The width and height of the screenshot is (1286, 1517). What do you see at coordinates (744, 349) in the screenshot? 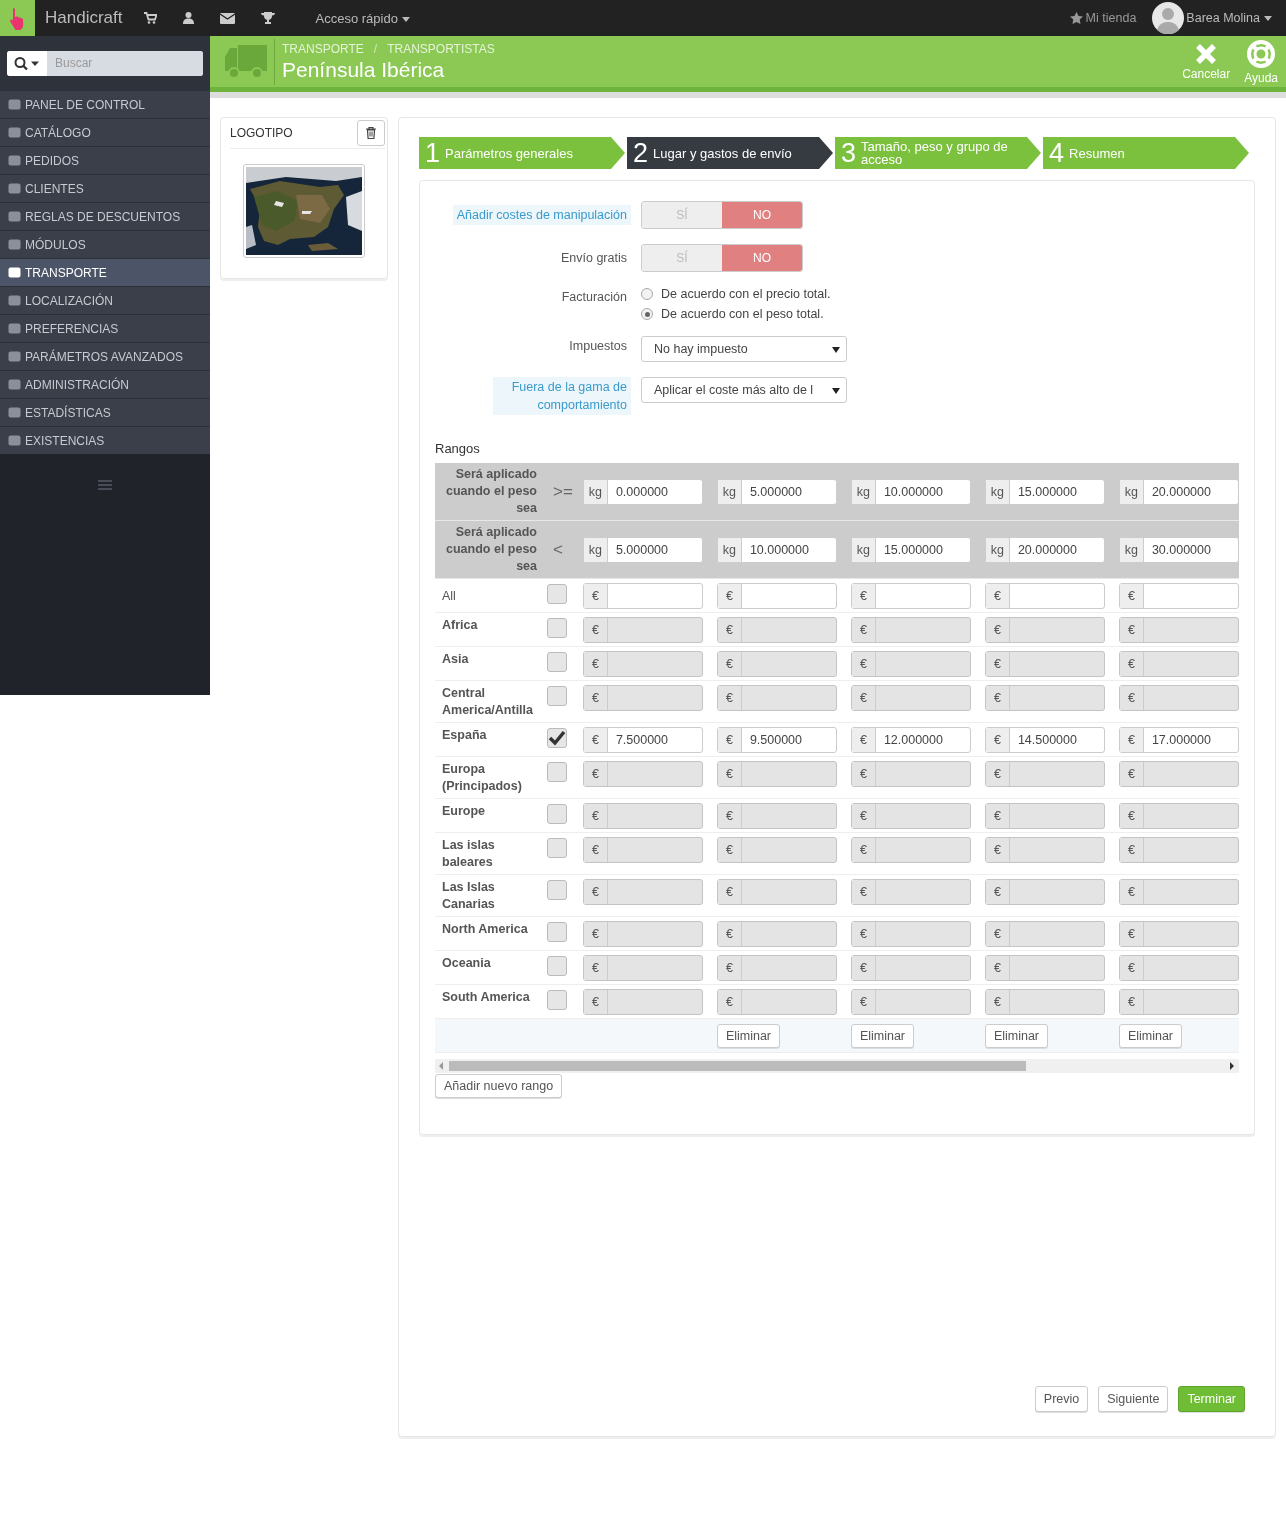
I see `select-field: No hay impuesto` at bounding box center [744, 349].